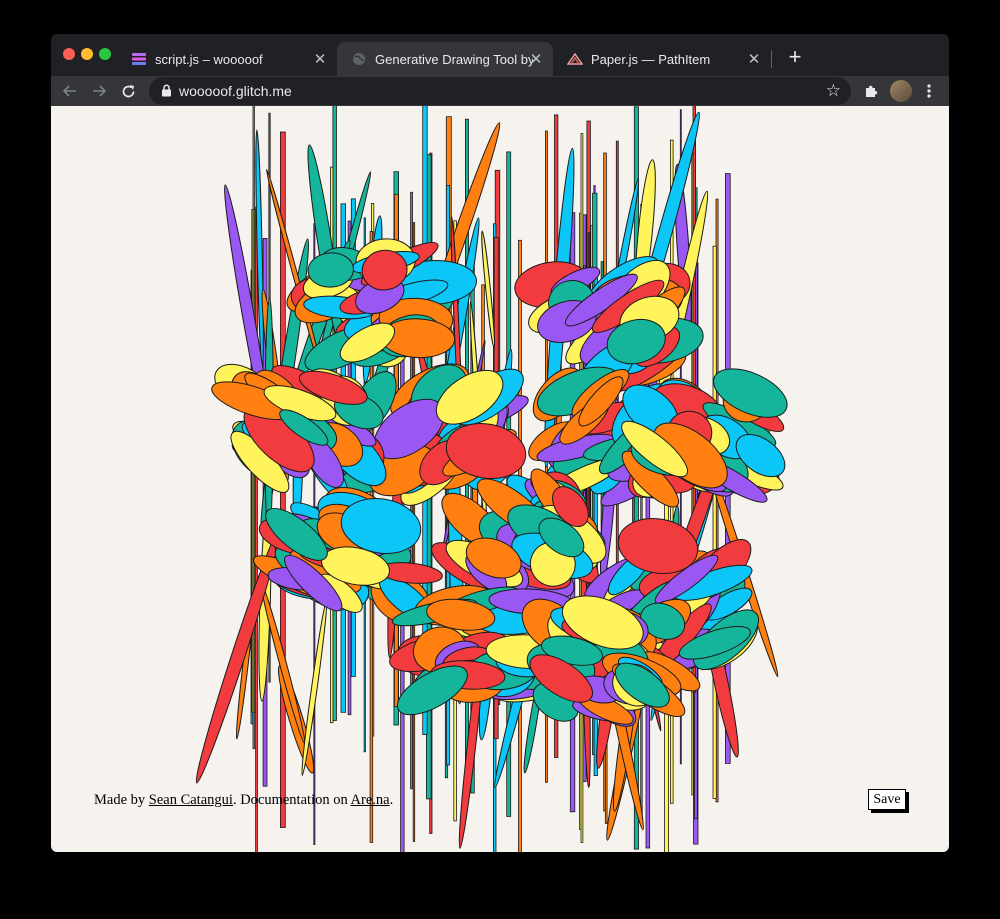 The image size is (1000, 919). Describe the element at coordinates (370, 800) in the screenshot. I see `arena-link: Are.na` at that location.